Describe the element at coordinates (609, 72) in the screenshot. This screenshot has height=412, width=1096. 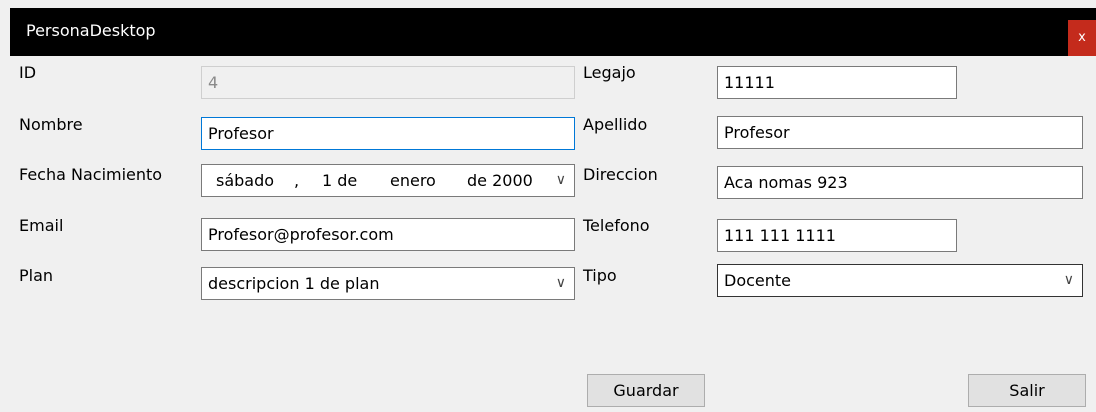
I see `legajo-label: Legajo` at that location.